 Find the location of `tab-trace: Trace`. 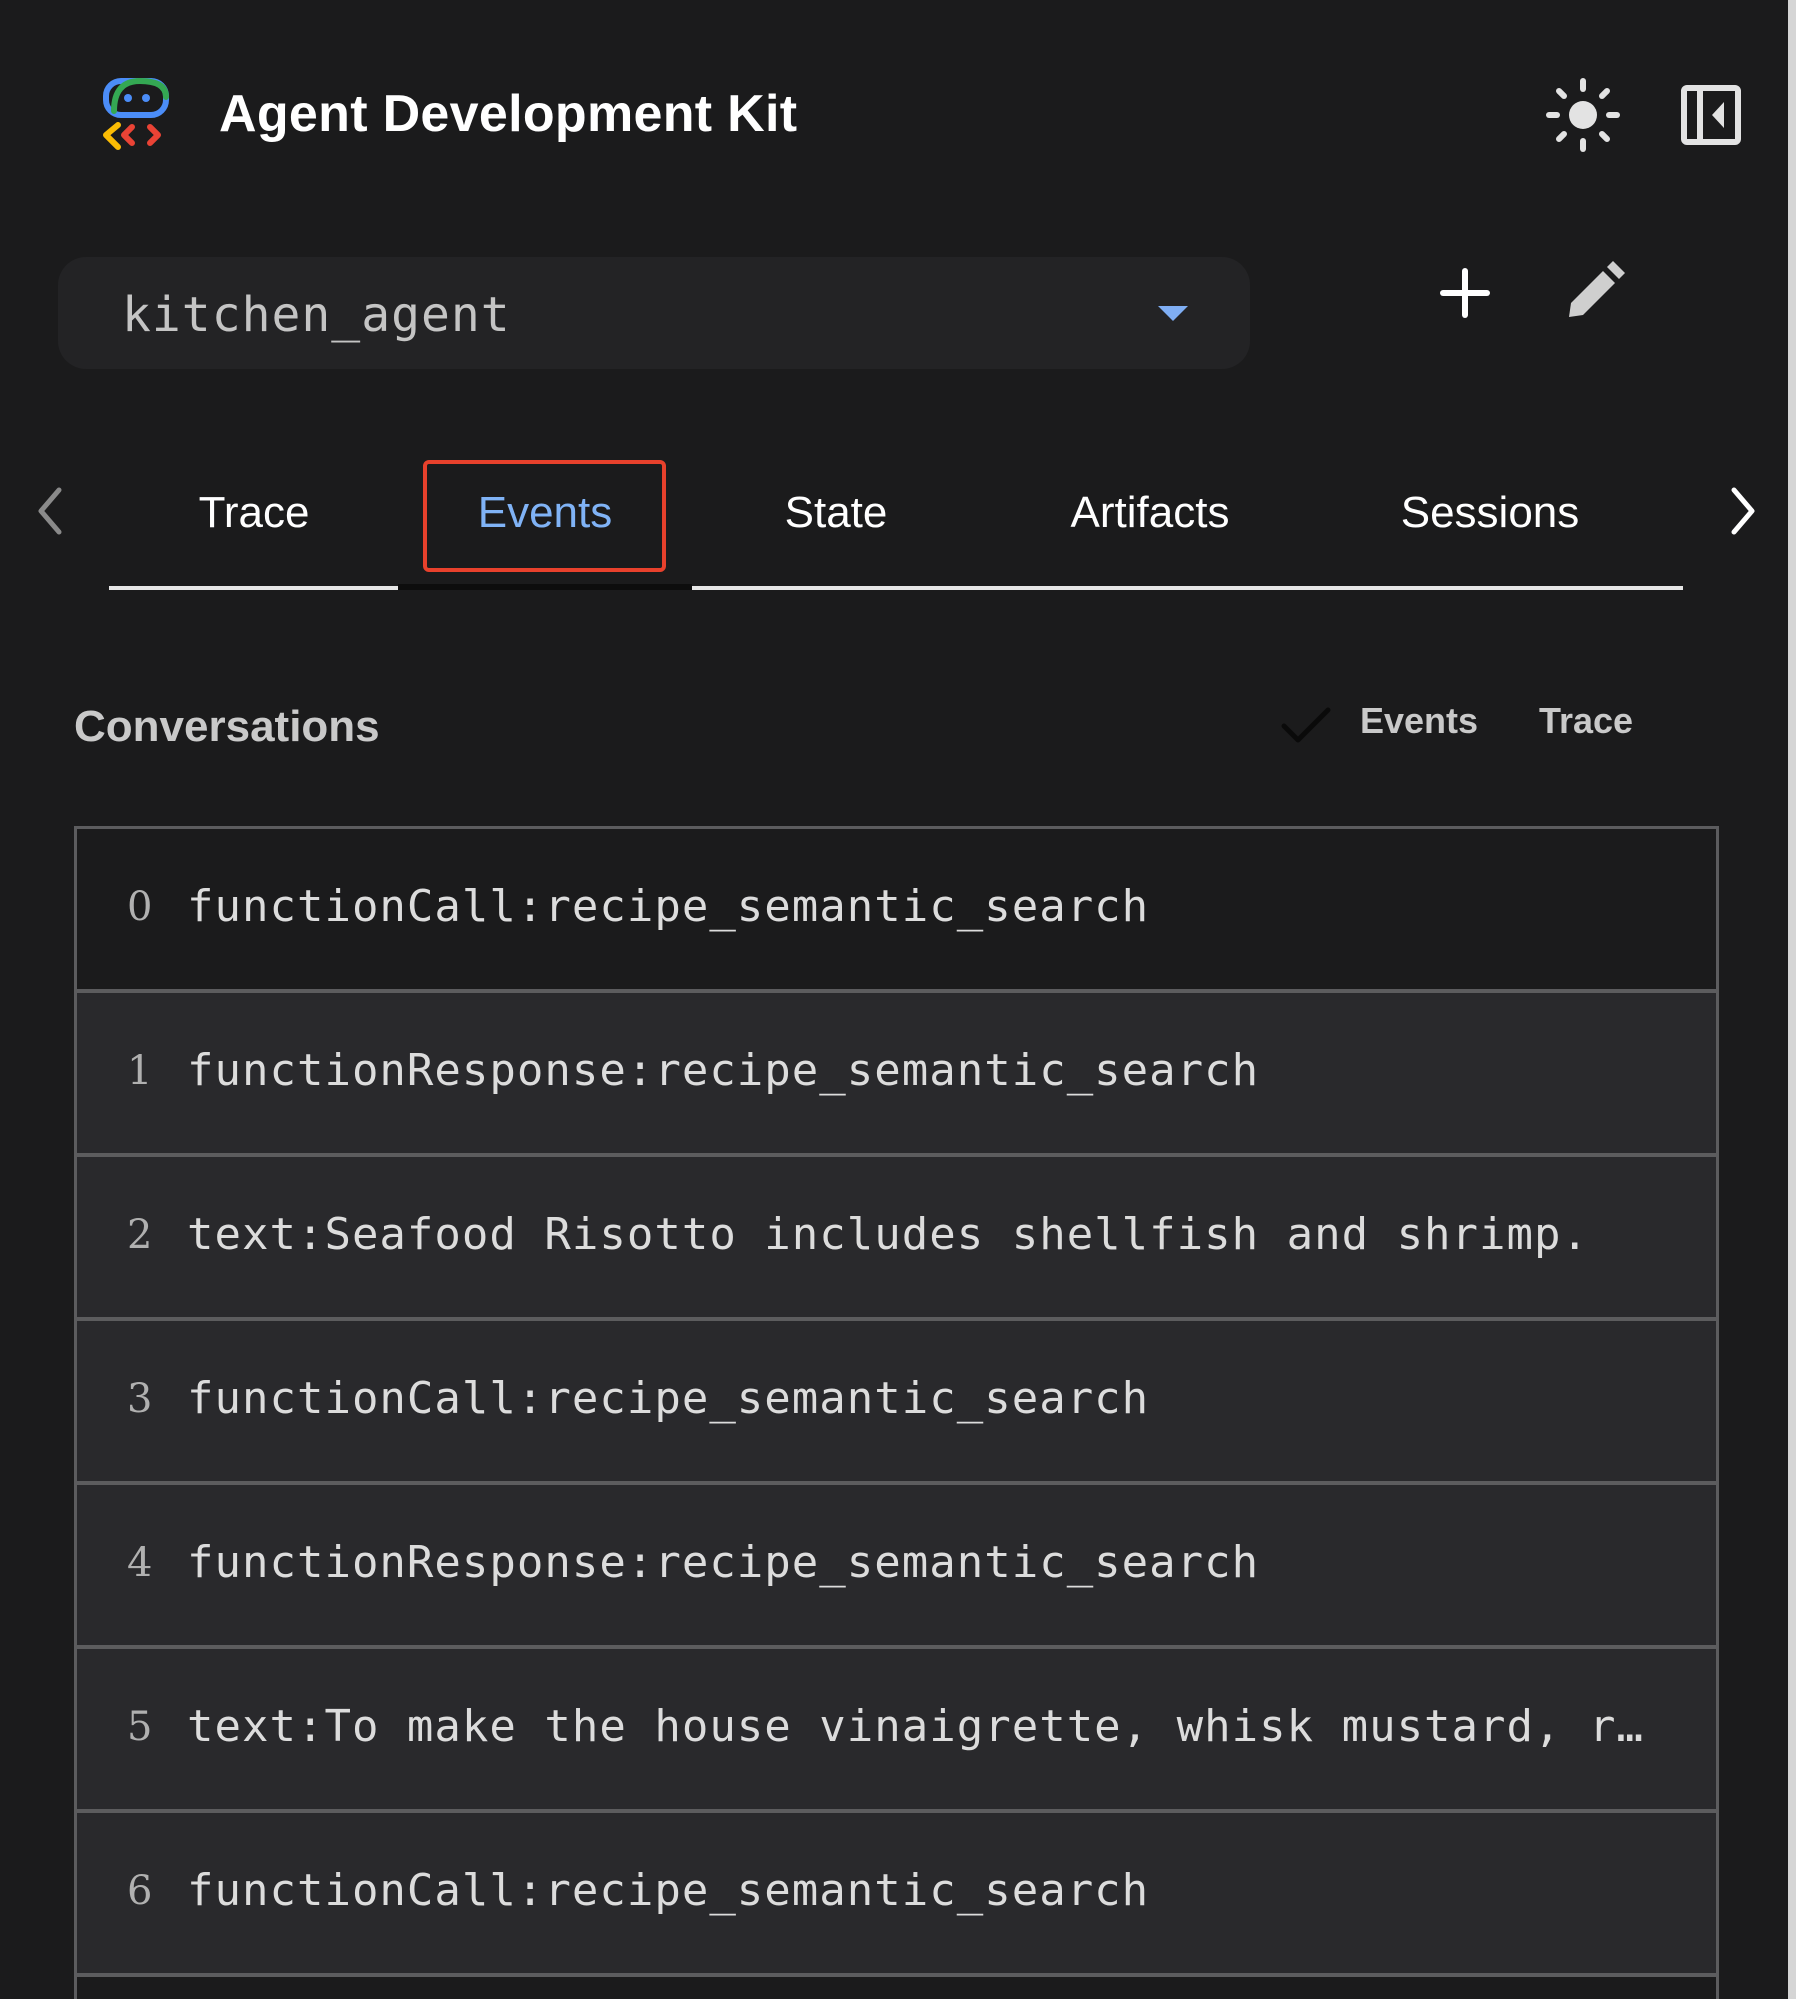

tab-trace: Trace is located at coordinates (254, 513).